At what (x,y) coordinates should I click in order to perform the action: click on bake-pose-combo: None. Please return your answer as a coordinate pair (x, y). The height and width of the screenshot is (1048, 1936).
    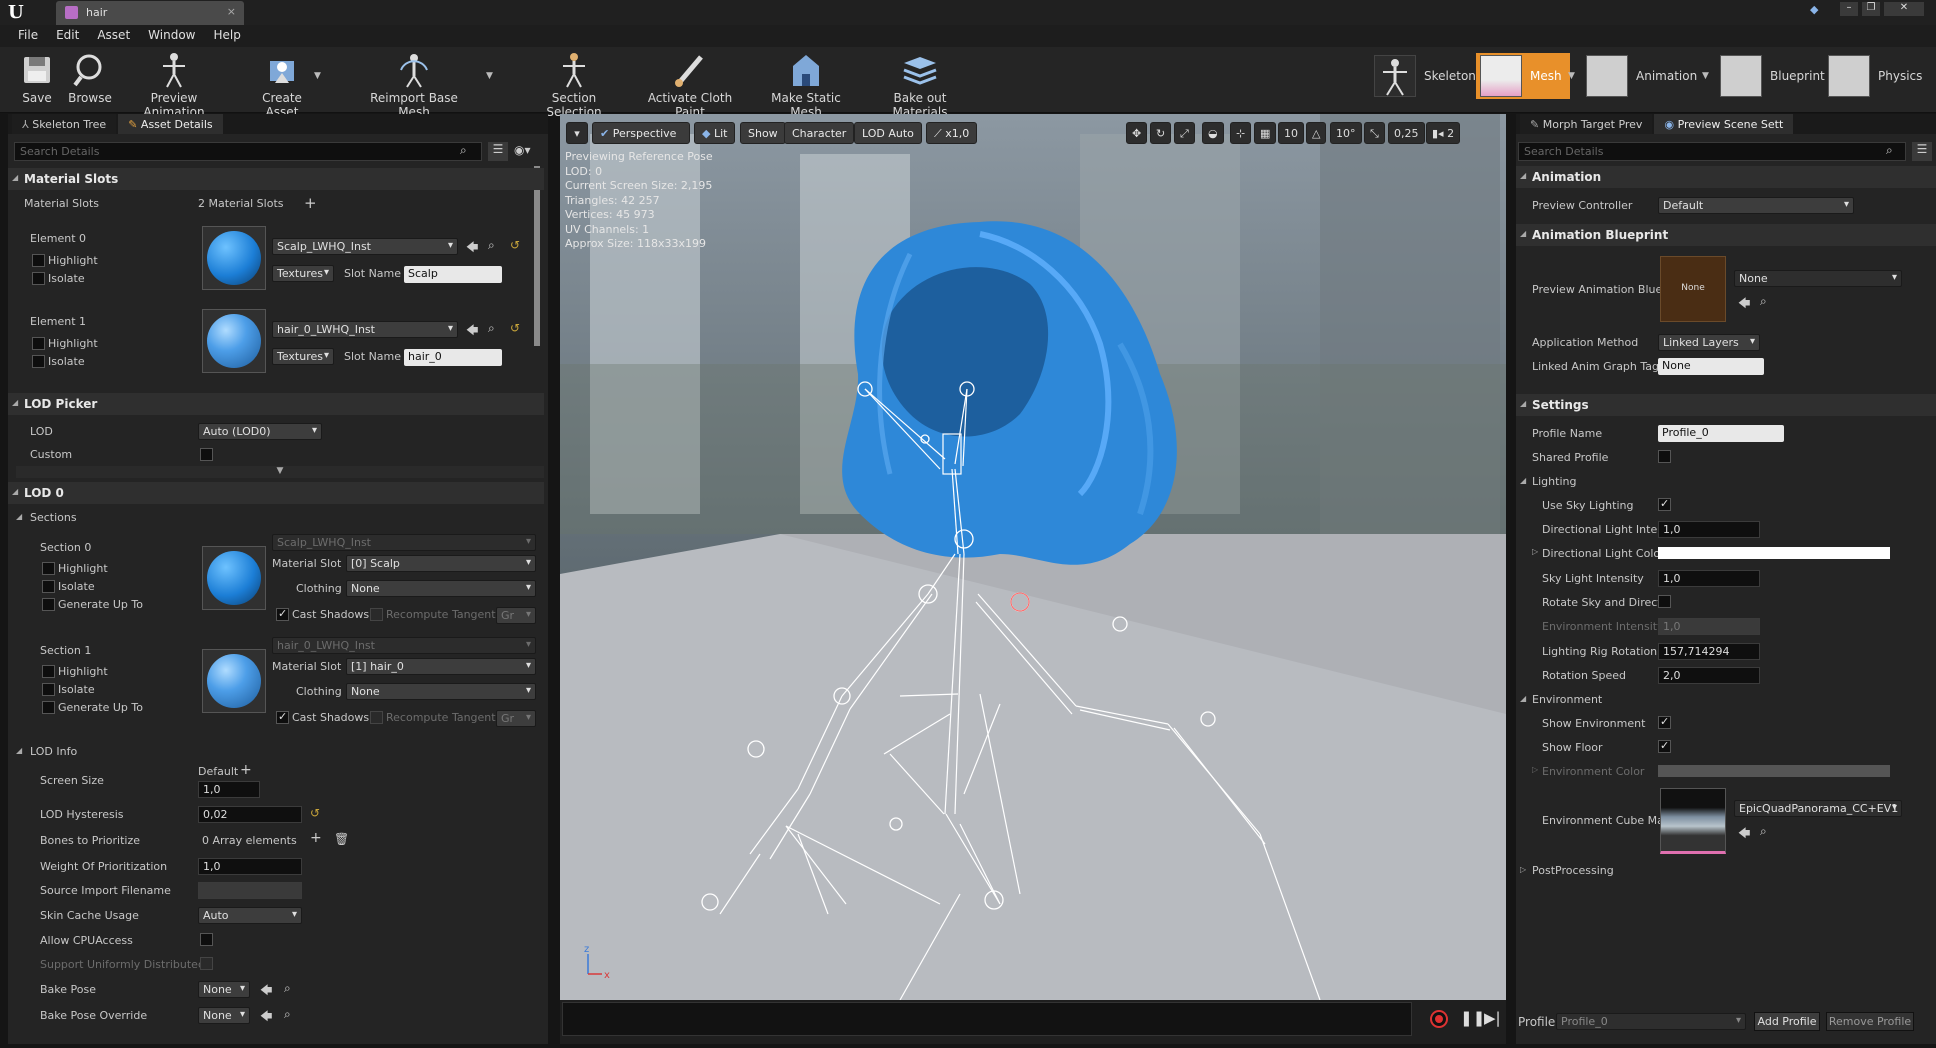
    Looking at the image, I should click on (224, 989).